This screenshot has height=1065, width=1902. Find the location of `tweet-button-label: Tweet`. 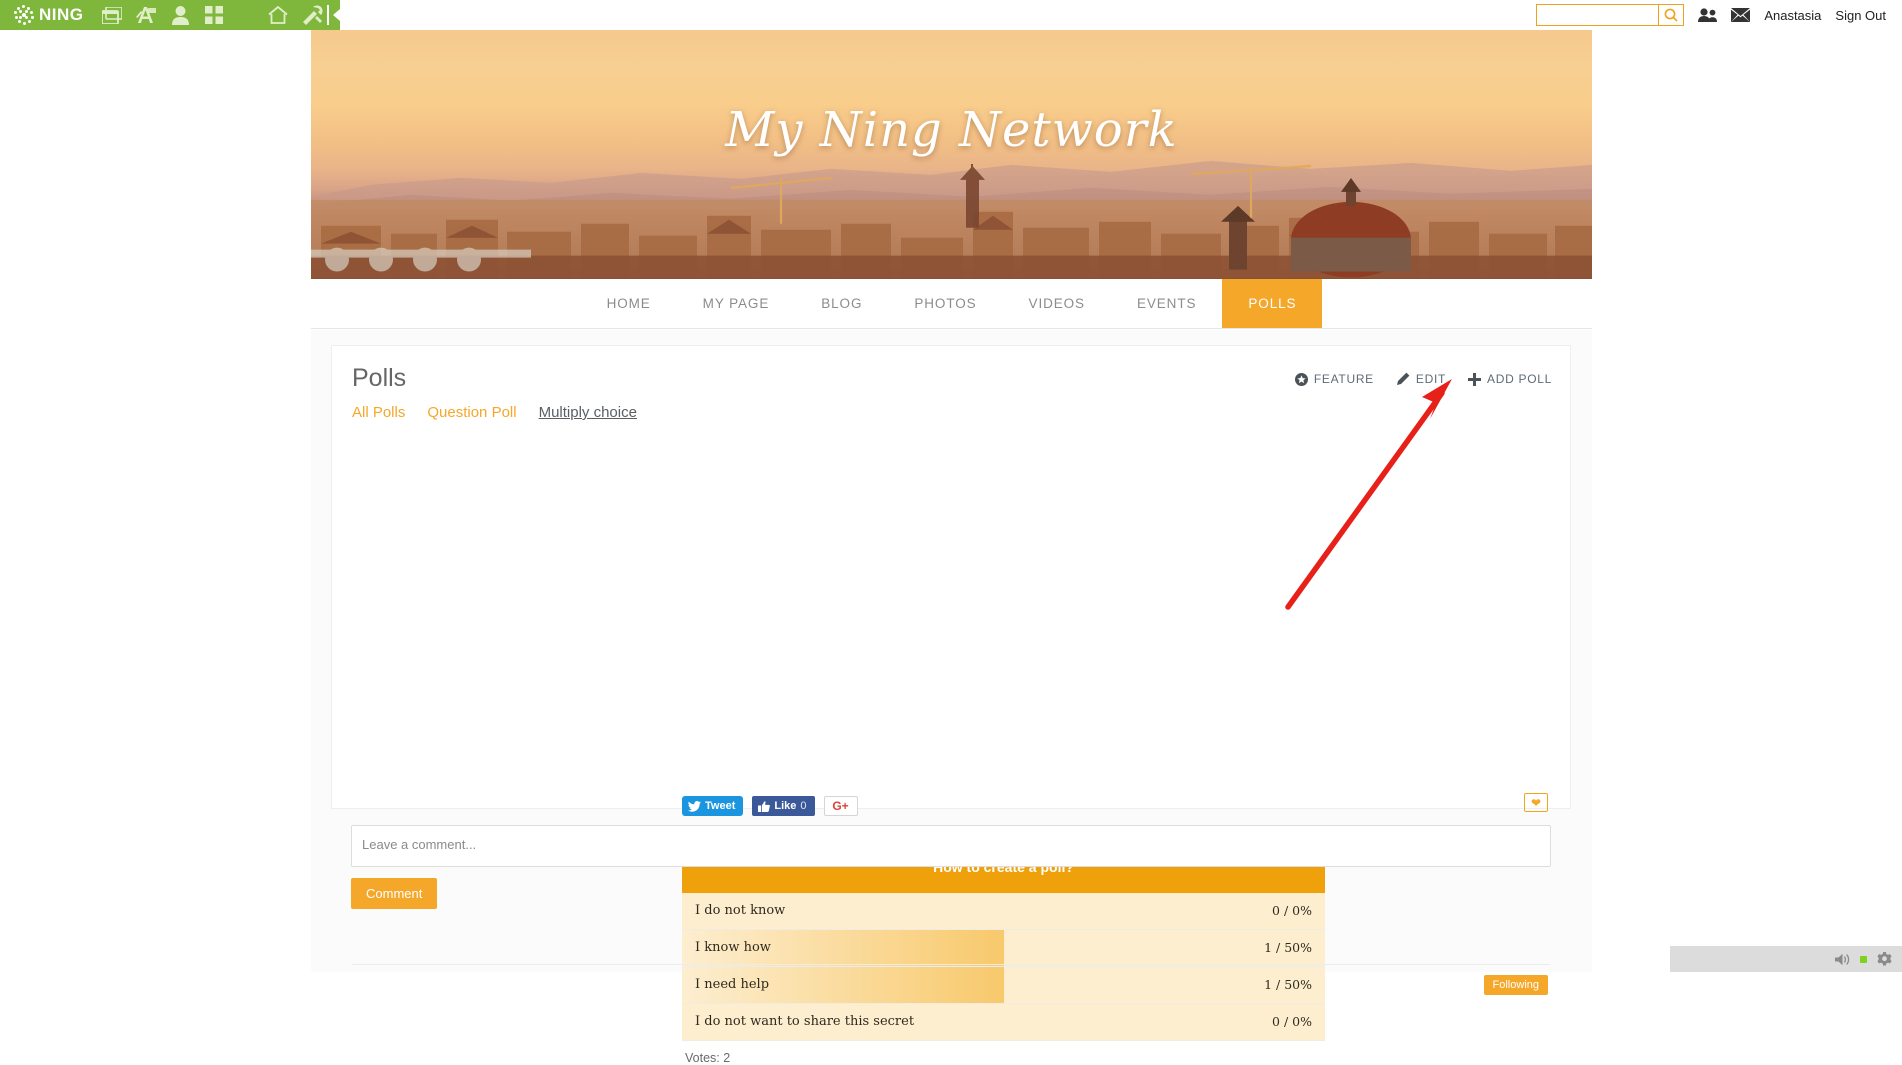

tweet-button-label: Tweet is located at coordinates (720, 806).